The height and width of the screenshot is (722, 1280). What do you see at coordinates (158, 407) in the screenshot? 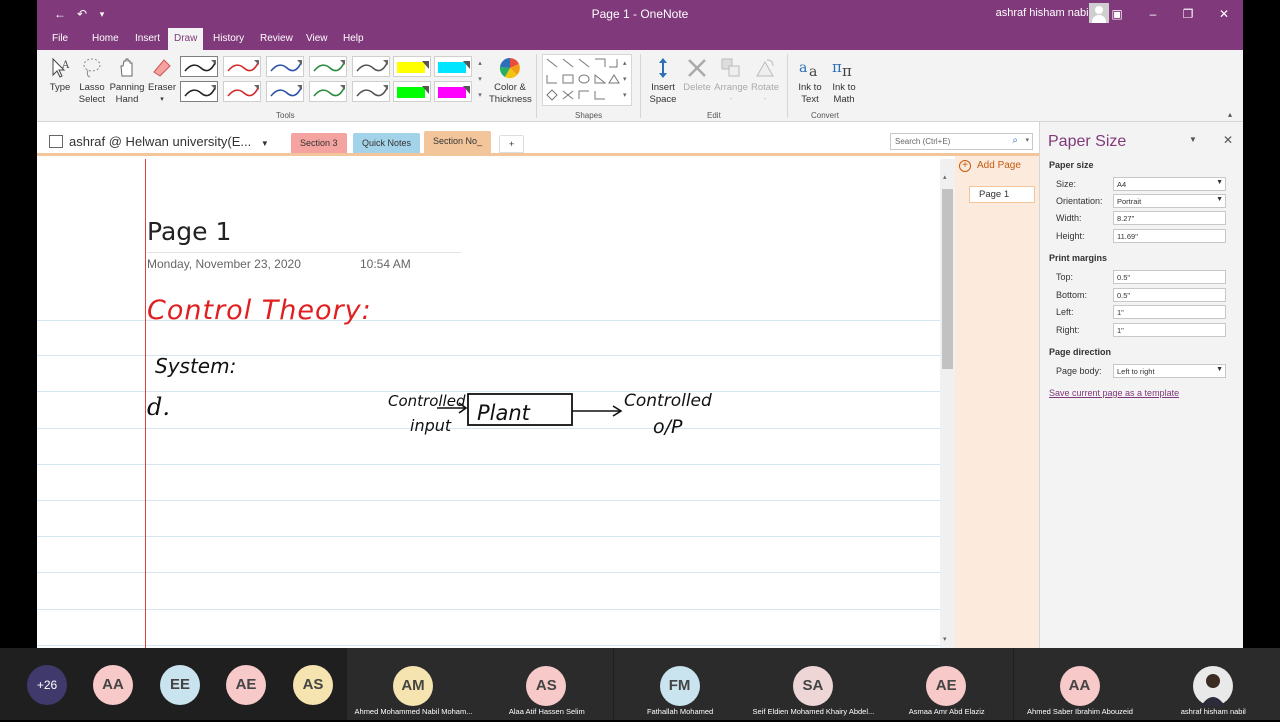
I see `ink-d: d.` at bounding box center [158, 407].